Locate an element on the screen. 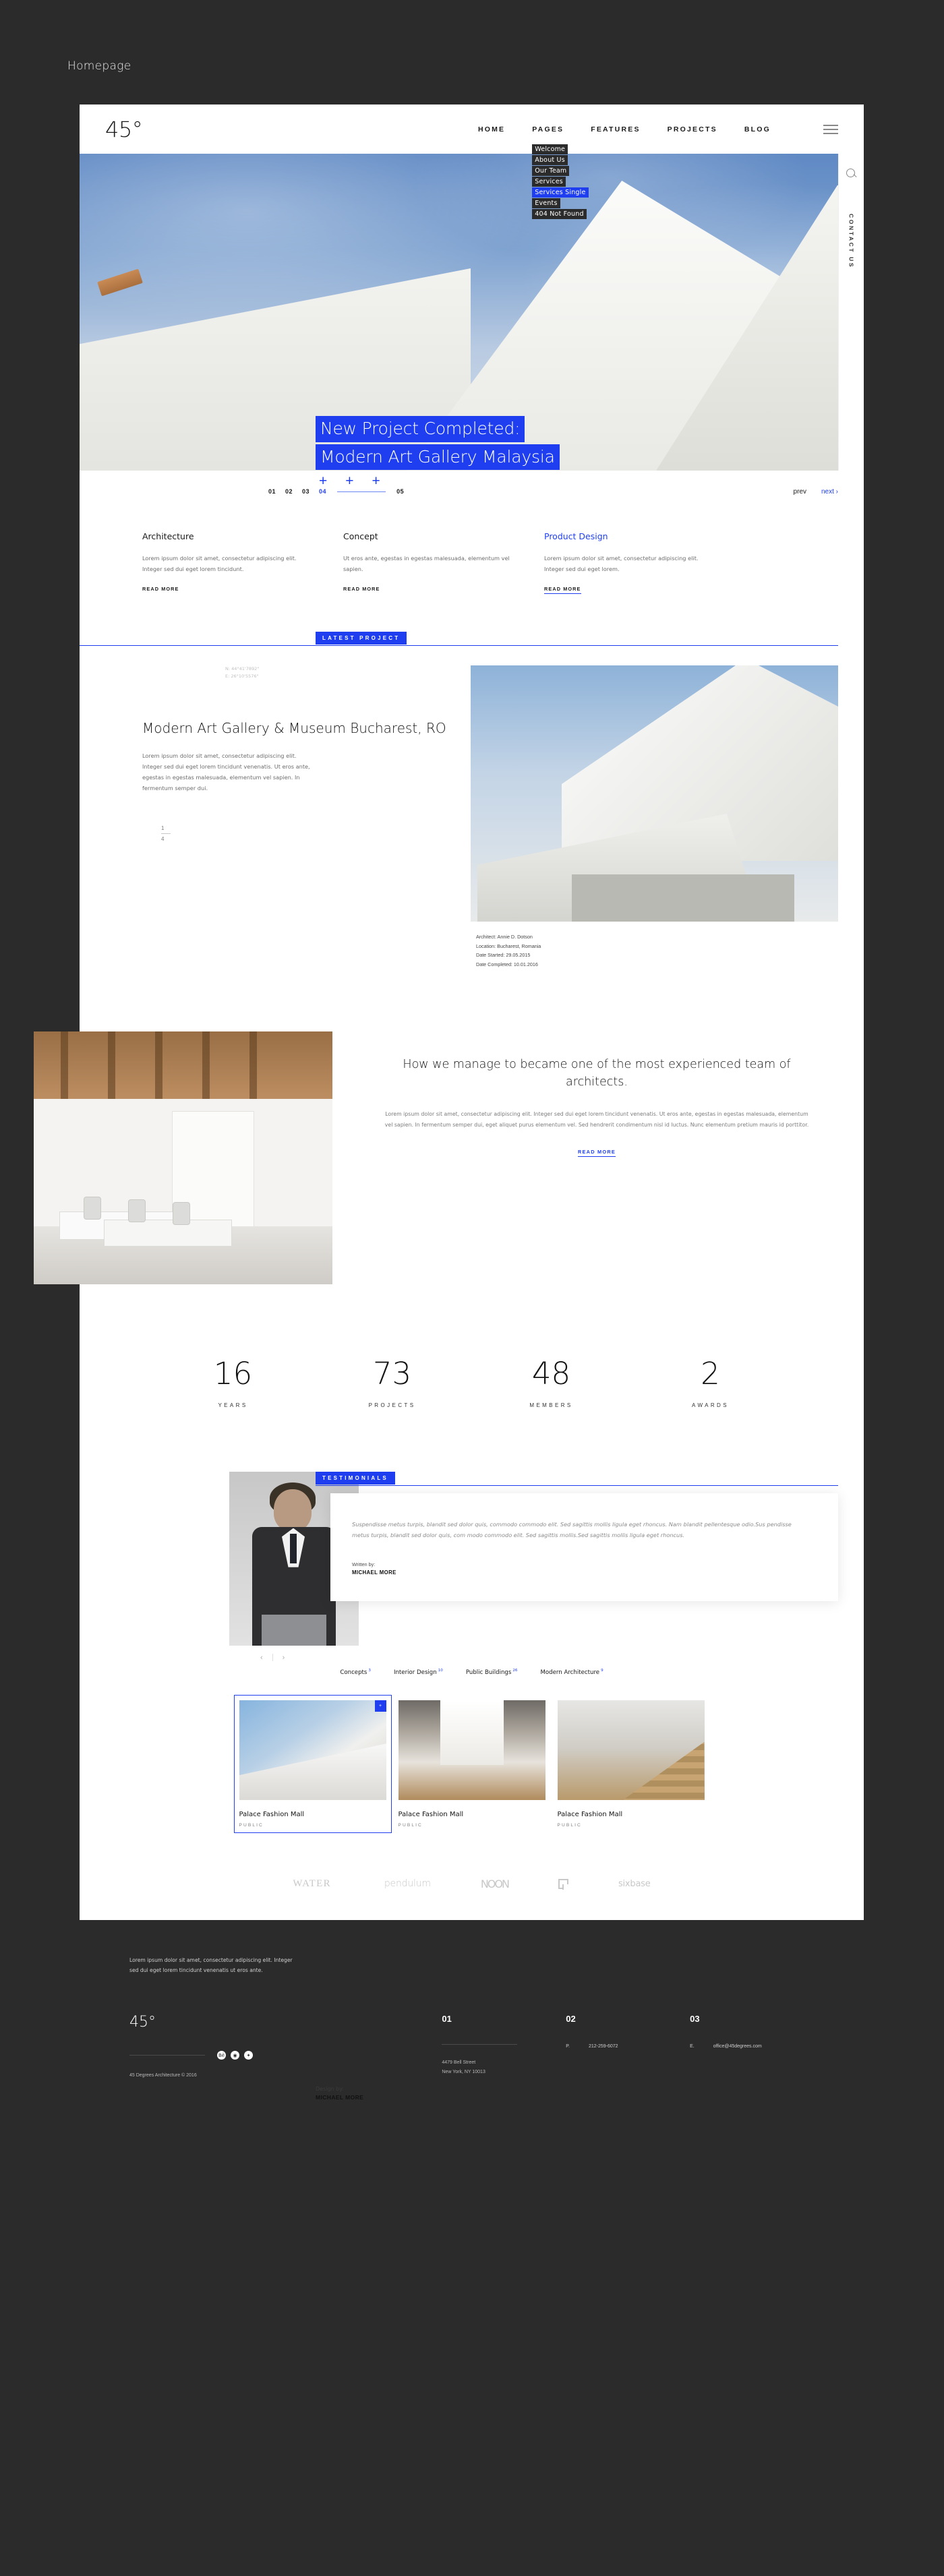  nav-item-blog: BLOG is located at coordinates (757, 129).